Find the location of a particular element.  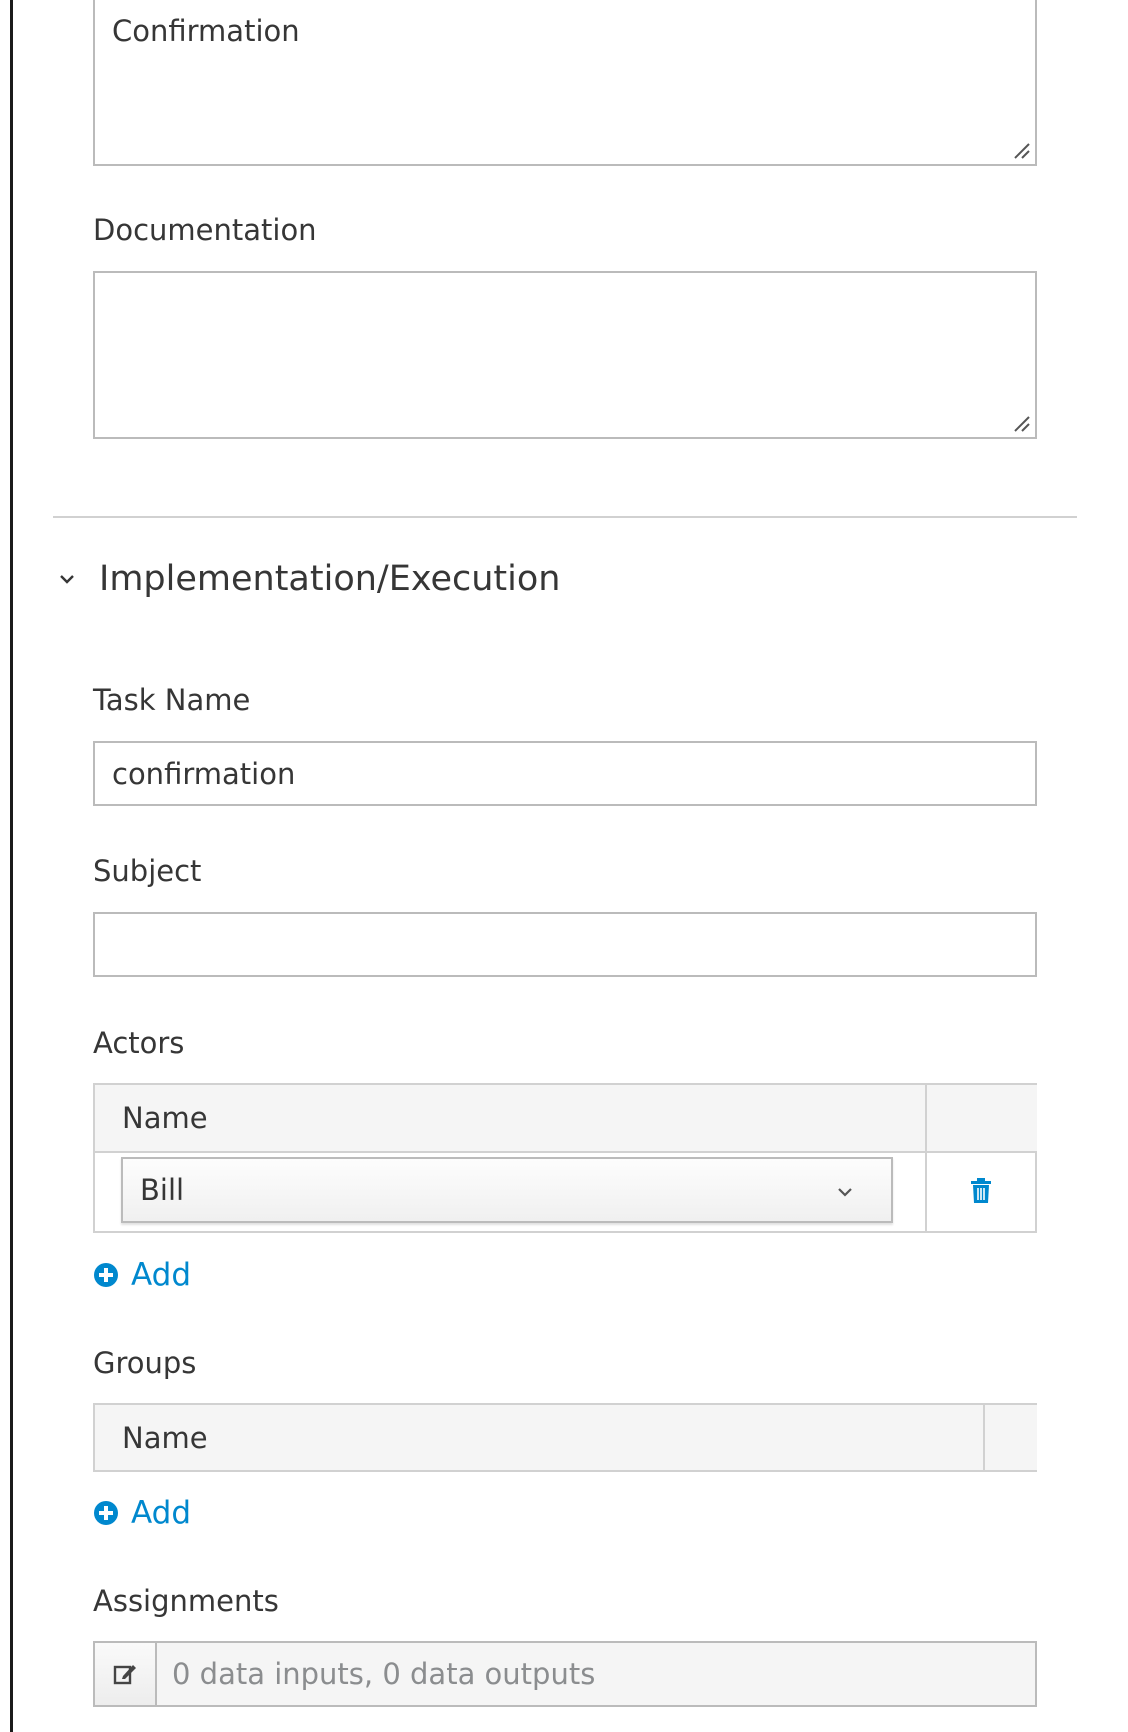

name-textarea: Confirmation is located at coordinates (565, 83).